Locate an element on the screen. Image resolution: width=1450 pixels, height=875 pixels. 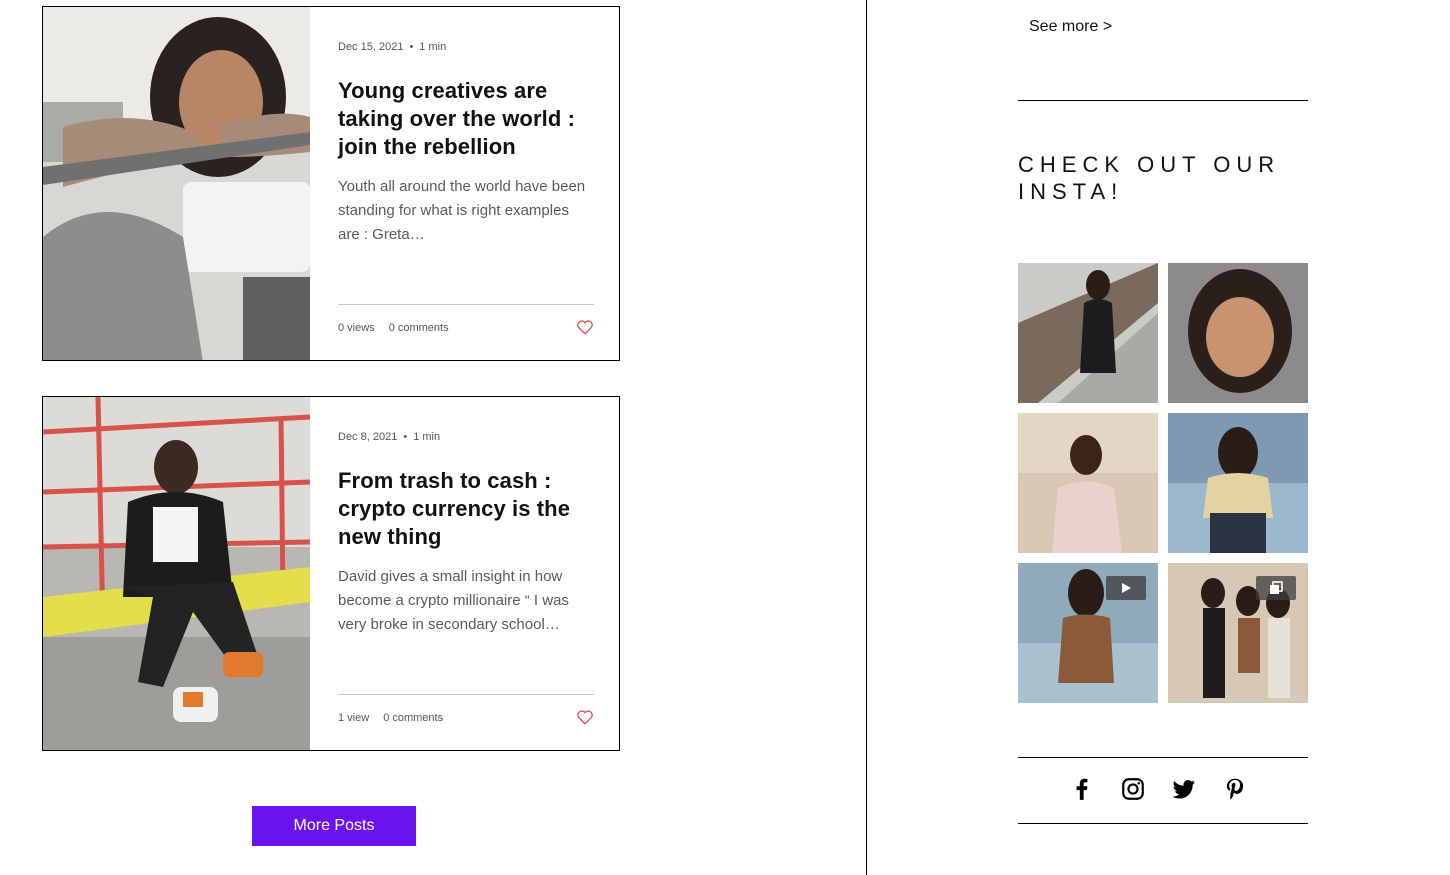
post-stats: 0 views 0 comments is located at coordinates (393, 328).